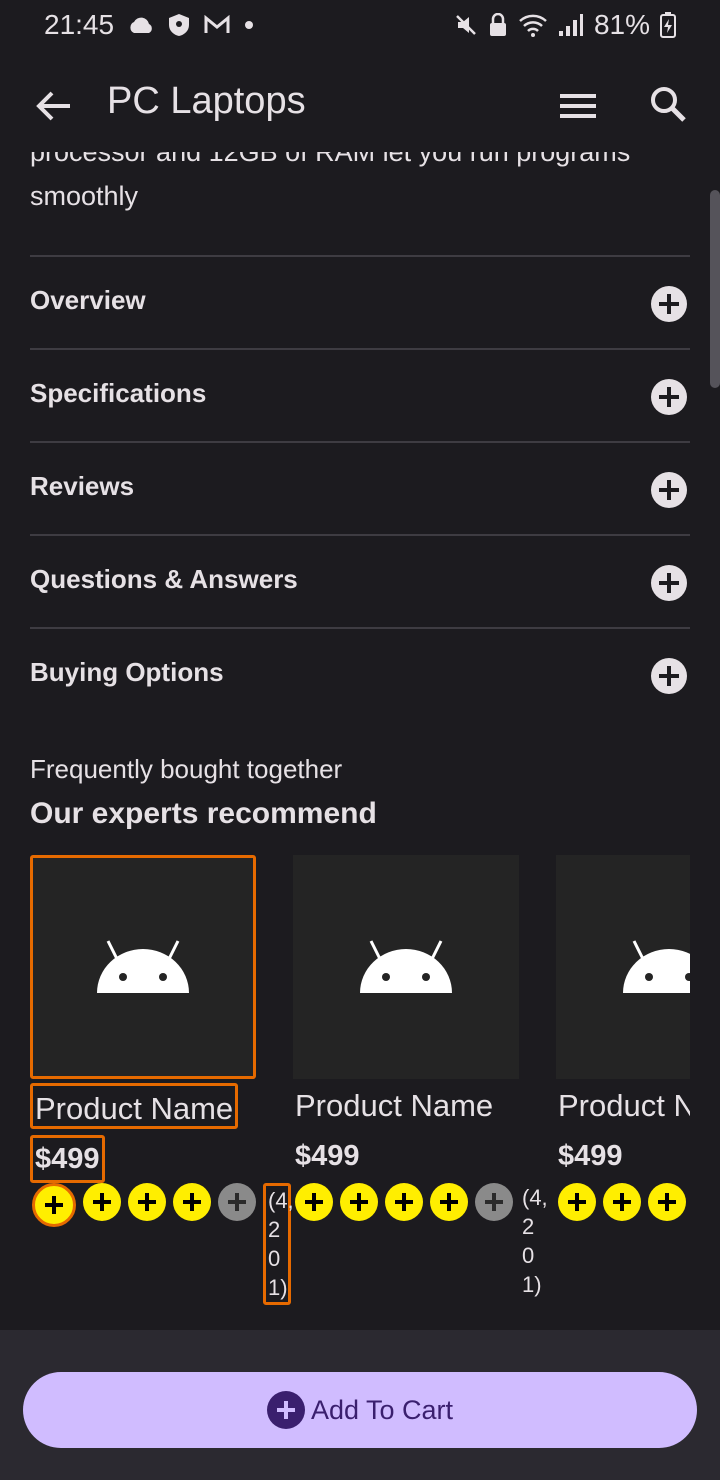  I want to click on section-title: Our experts recommend, so click(203, 813).